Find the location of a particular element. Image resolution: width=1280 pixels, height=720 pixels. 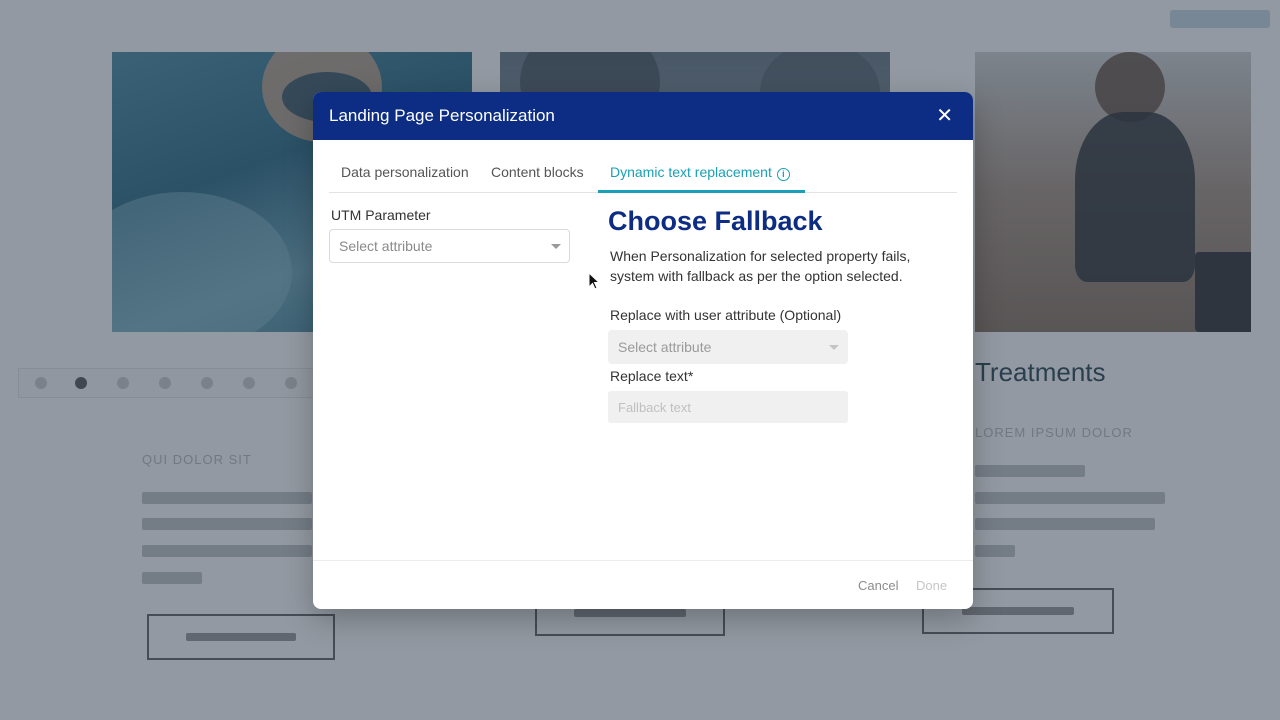

close-icon: ✕ is located at coordinates (944, 116).